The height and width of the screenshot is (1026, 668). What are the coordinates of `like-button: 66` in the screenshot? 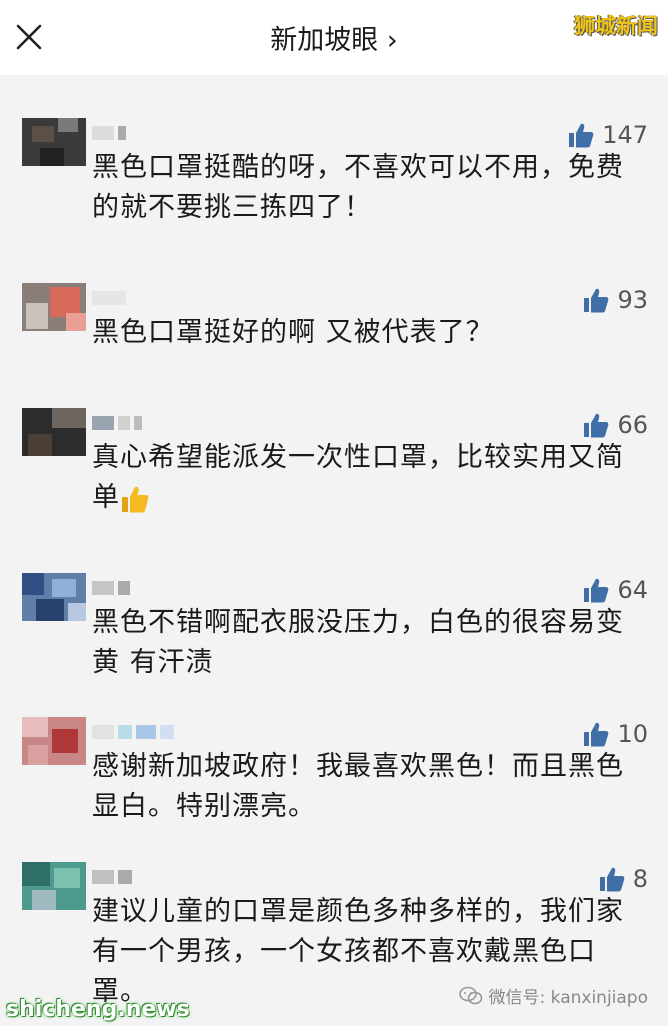 It's located at (615, 425).